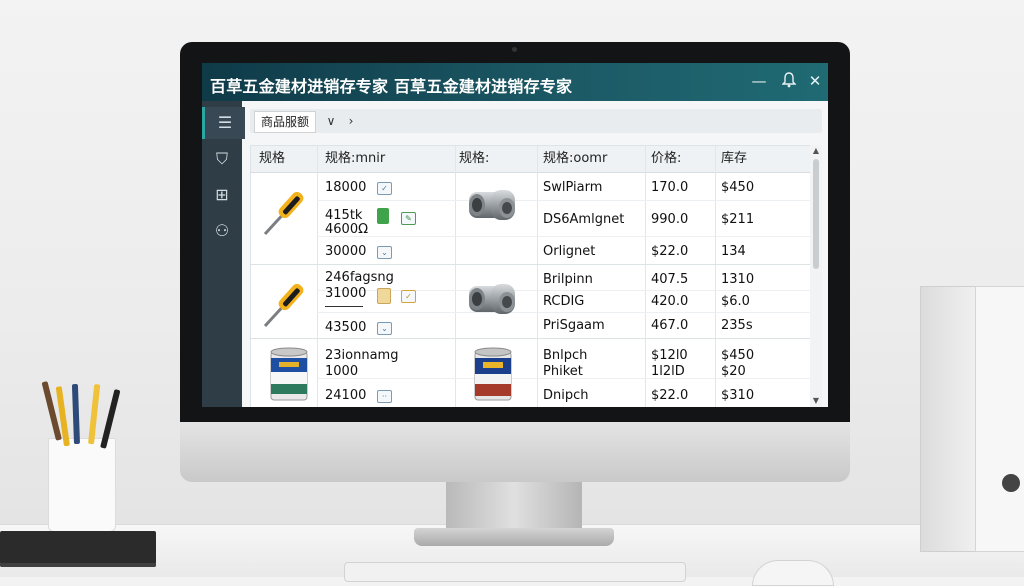  Describe the element at coordinates (759, 81) in the screenshot. I see `minimize-button: —` at that location.